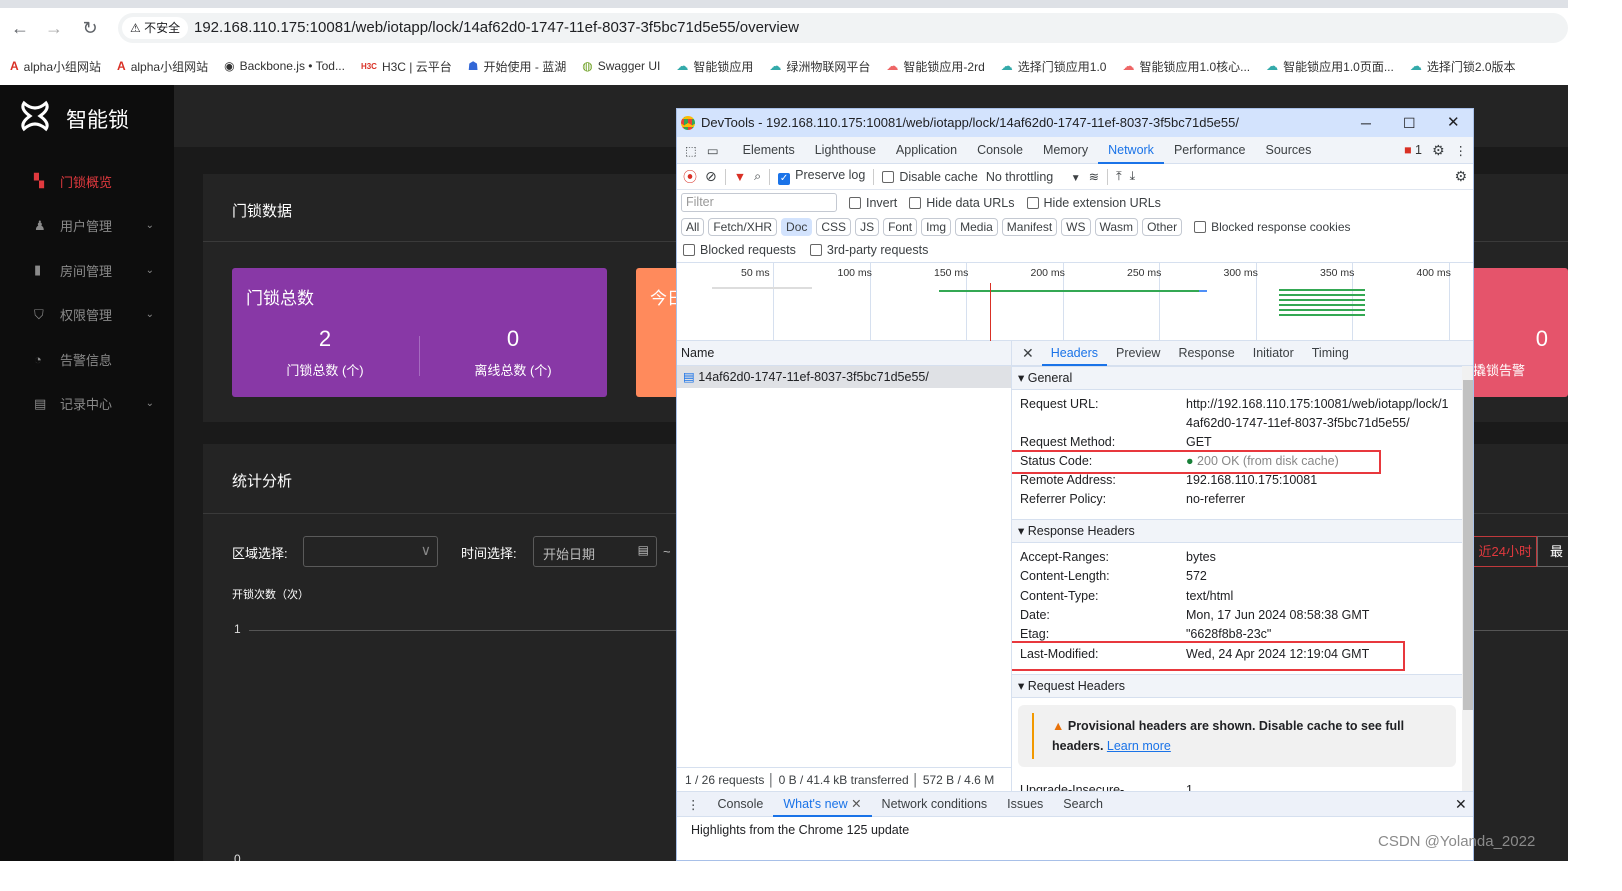 Image resolution: width=1622 pixels, height=891 pixels. What do you see at coordinates (94, 181) in the screenshot?
I see `sidebar-item: ▚ 门锁概览` at bounding box center [94, 181].